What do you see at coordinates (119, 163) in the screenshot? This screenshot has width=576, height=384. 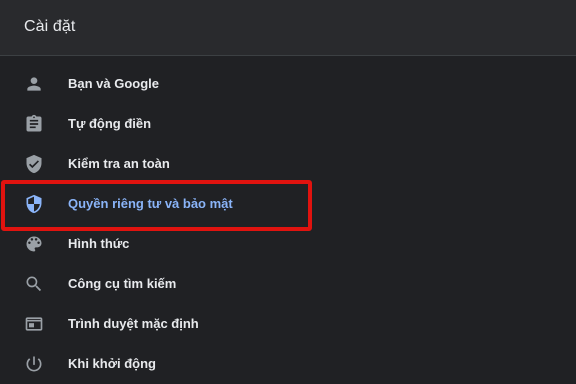 I see `nav-item-label: Kiểm tra an toàn` at bounding box center [119, 163].